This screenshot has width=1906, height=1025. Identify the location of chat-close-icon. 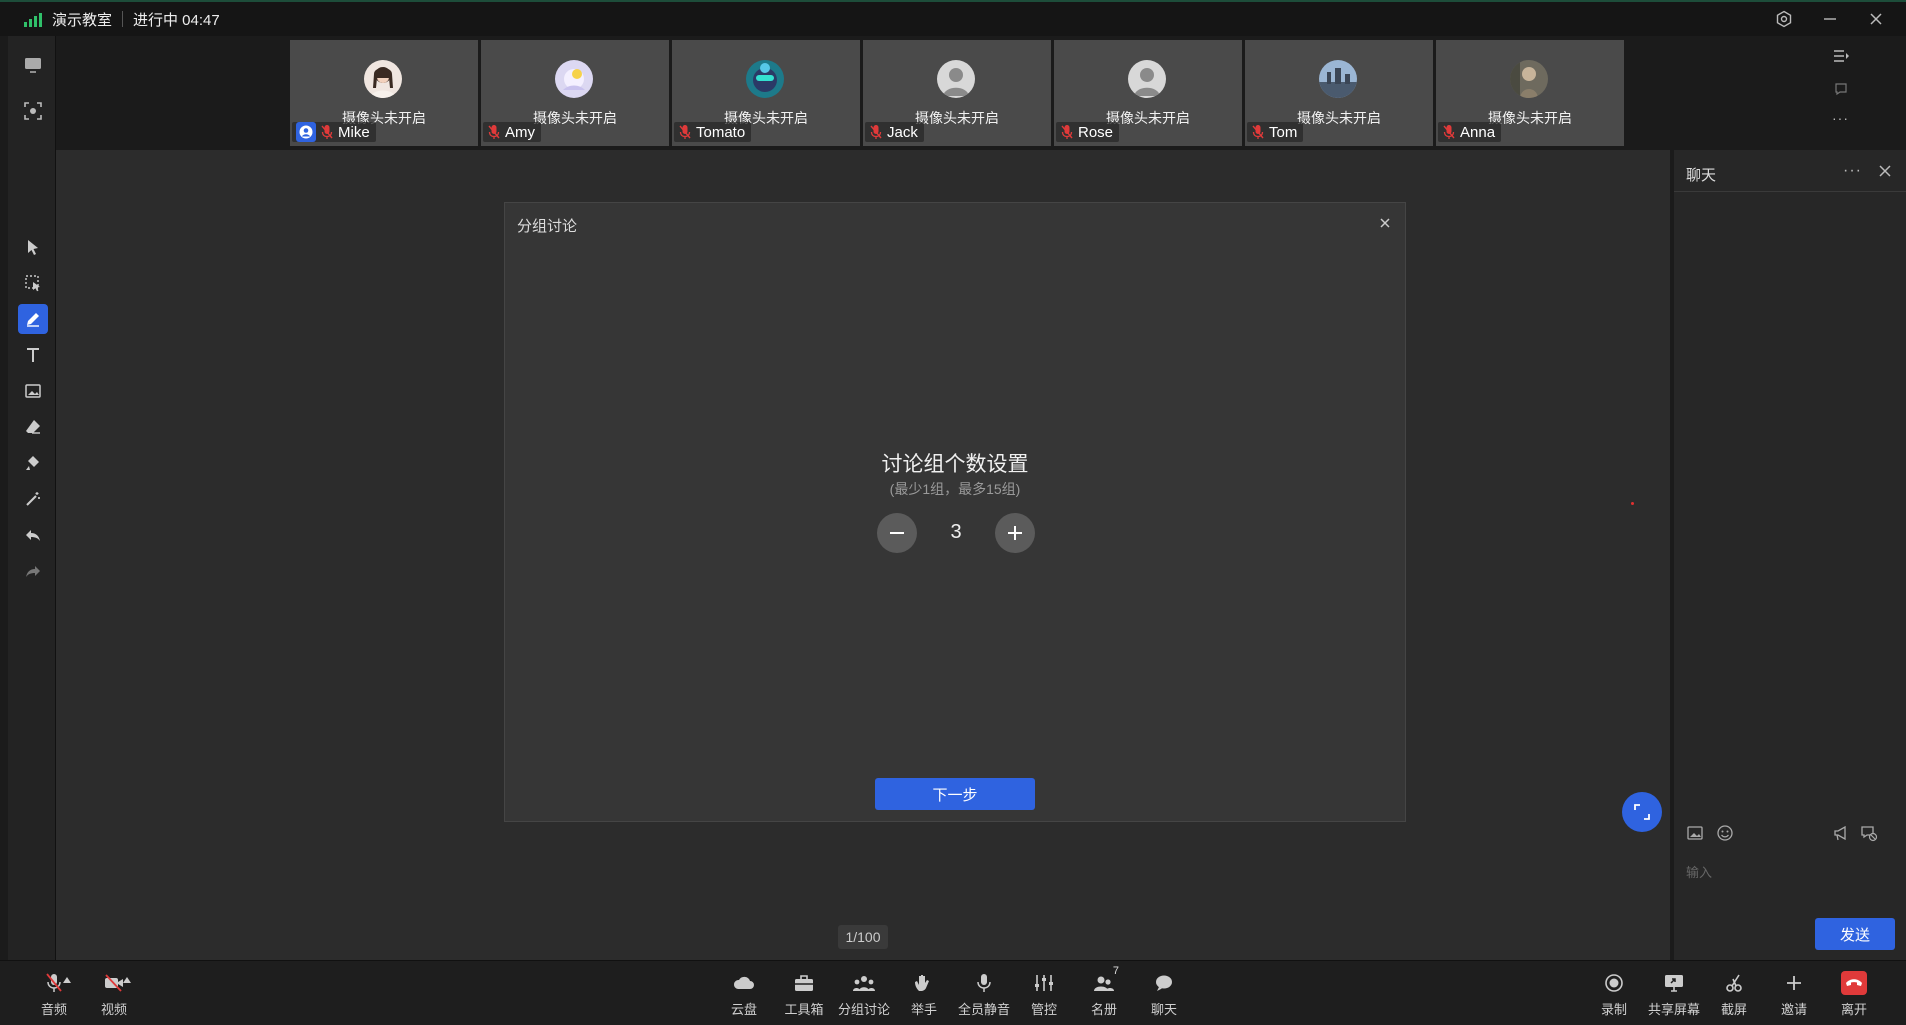
(1885, 171).